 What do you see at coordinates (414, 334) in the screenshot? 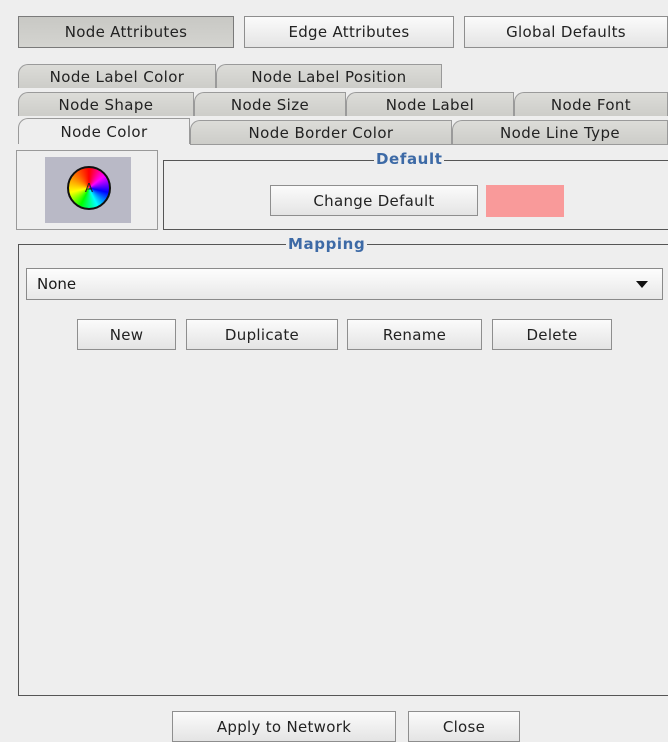
I see `rename-button: Rename` at bounding box center [414, 334].